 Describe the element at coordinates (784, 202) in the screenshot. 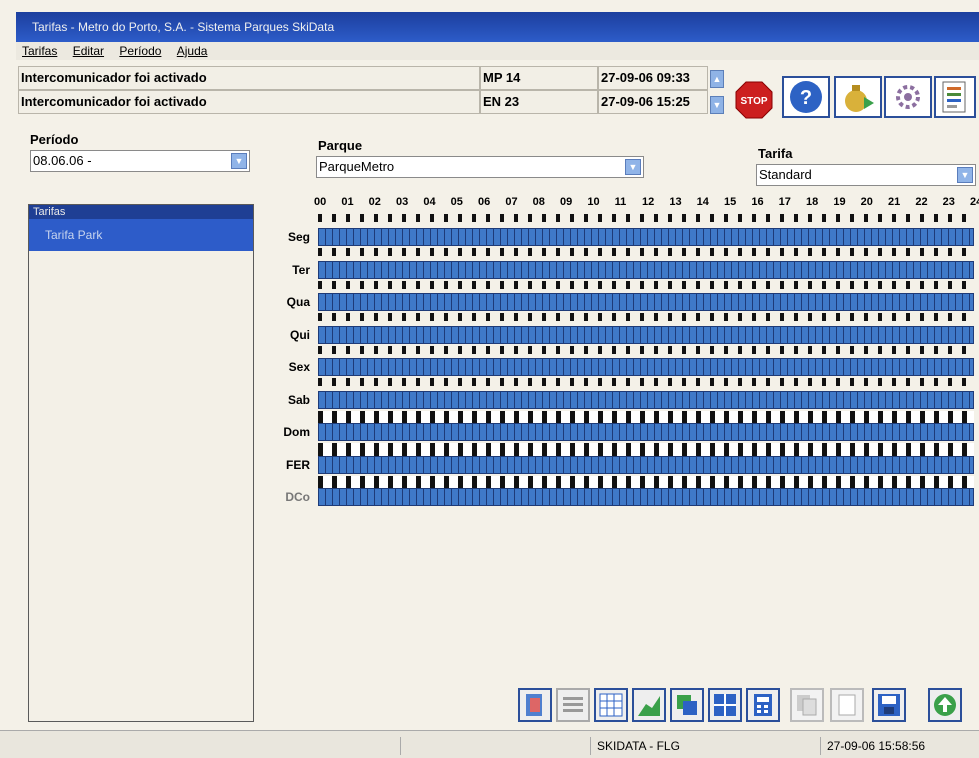

I see `hour-label: 17` at that location.